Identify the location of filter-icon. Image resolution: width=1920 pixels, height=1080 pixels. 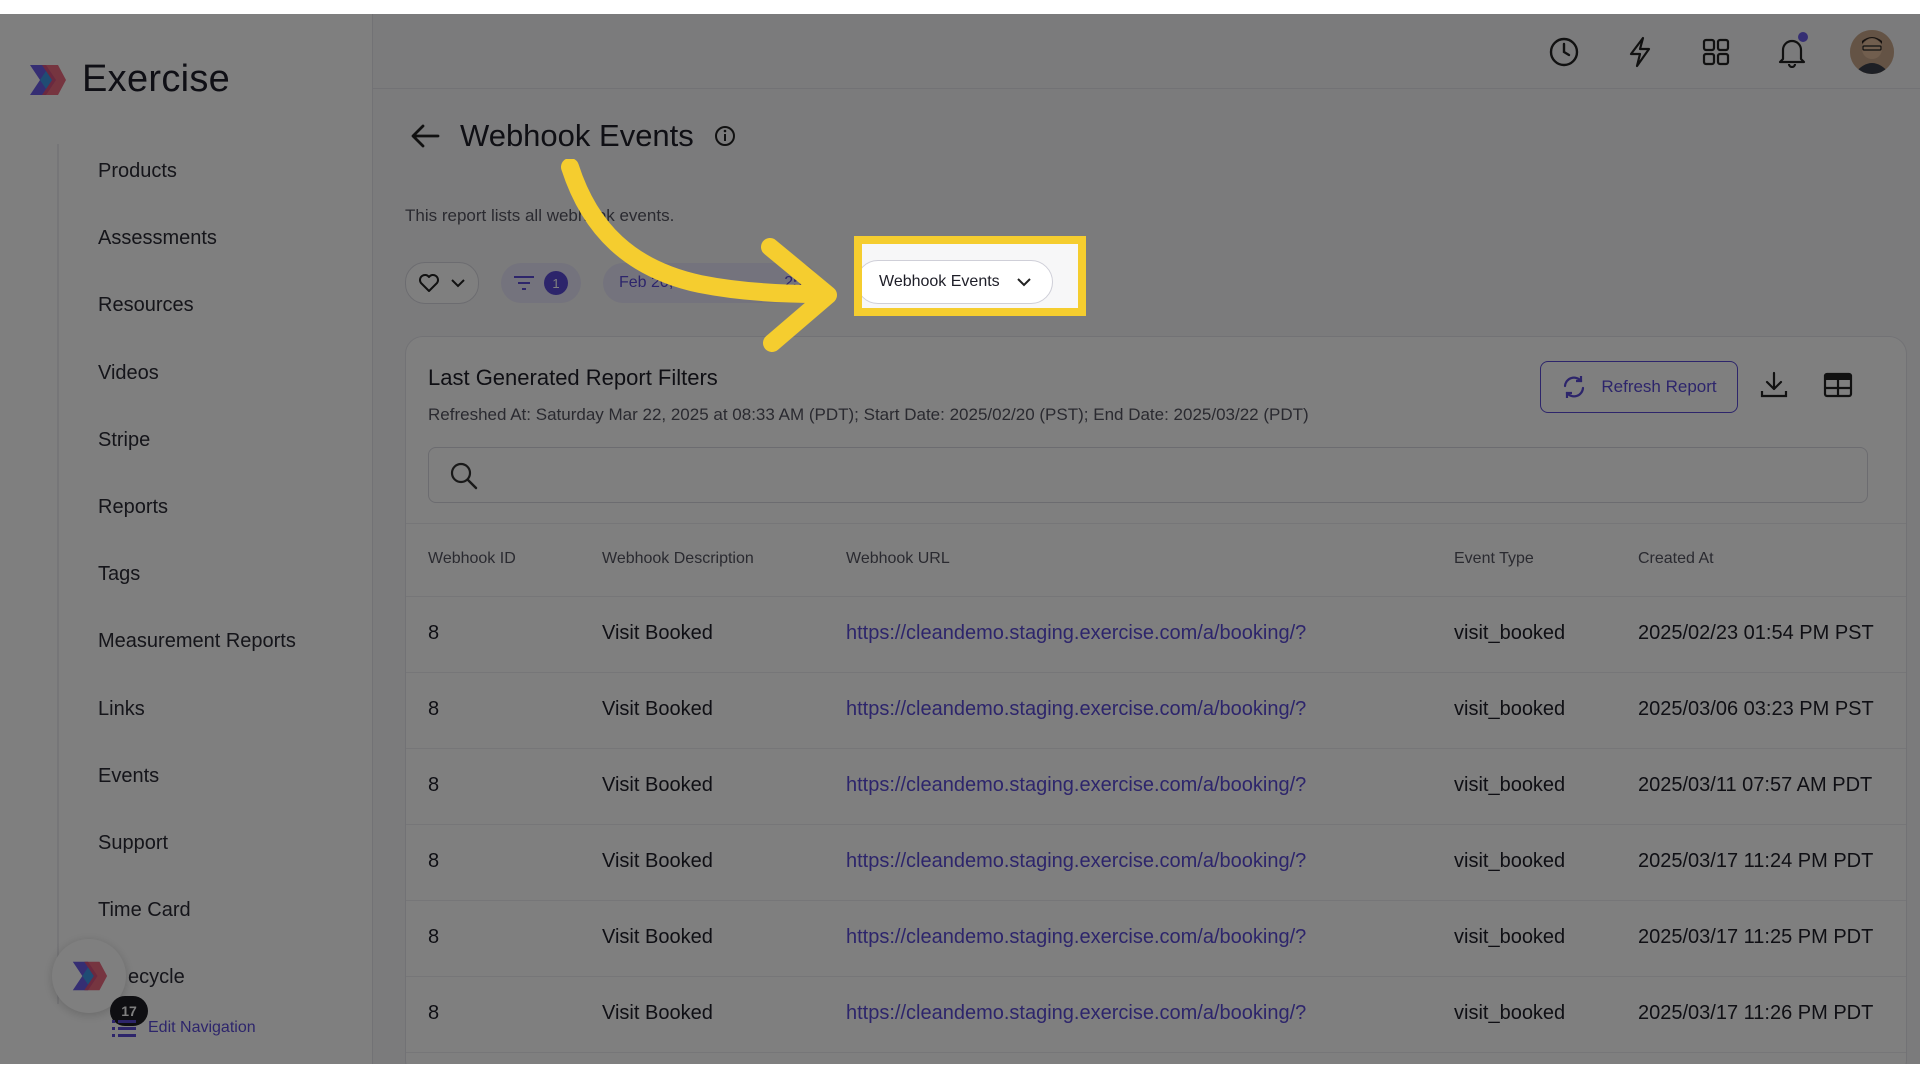
(524, 283).